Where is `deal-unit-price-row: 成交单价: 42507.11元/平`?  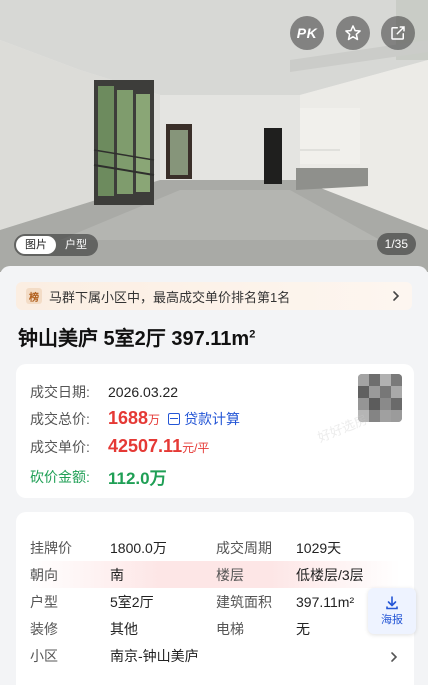 deal-unit-price-row: 成交单价: 42507.11元/平 is located at coordinates (119, 446).